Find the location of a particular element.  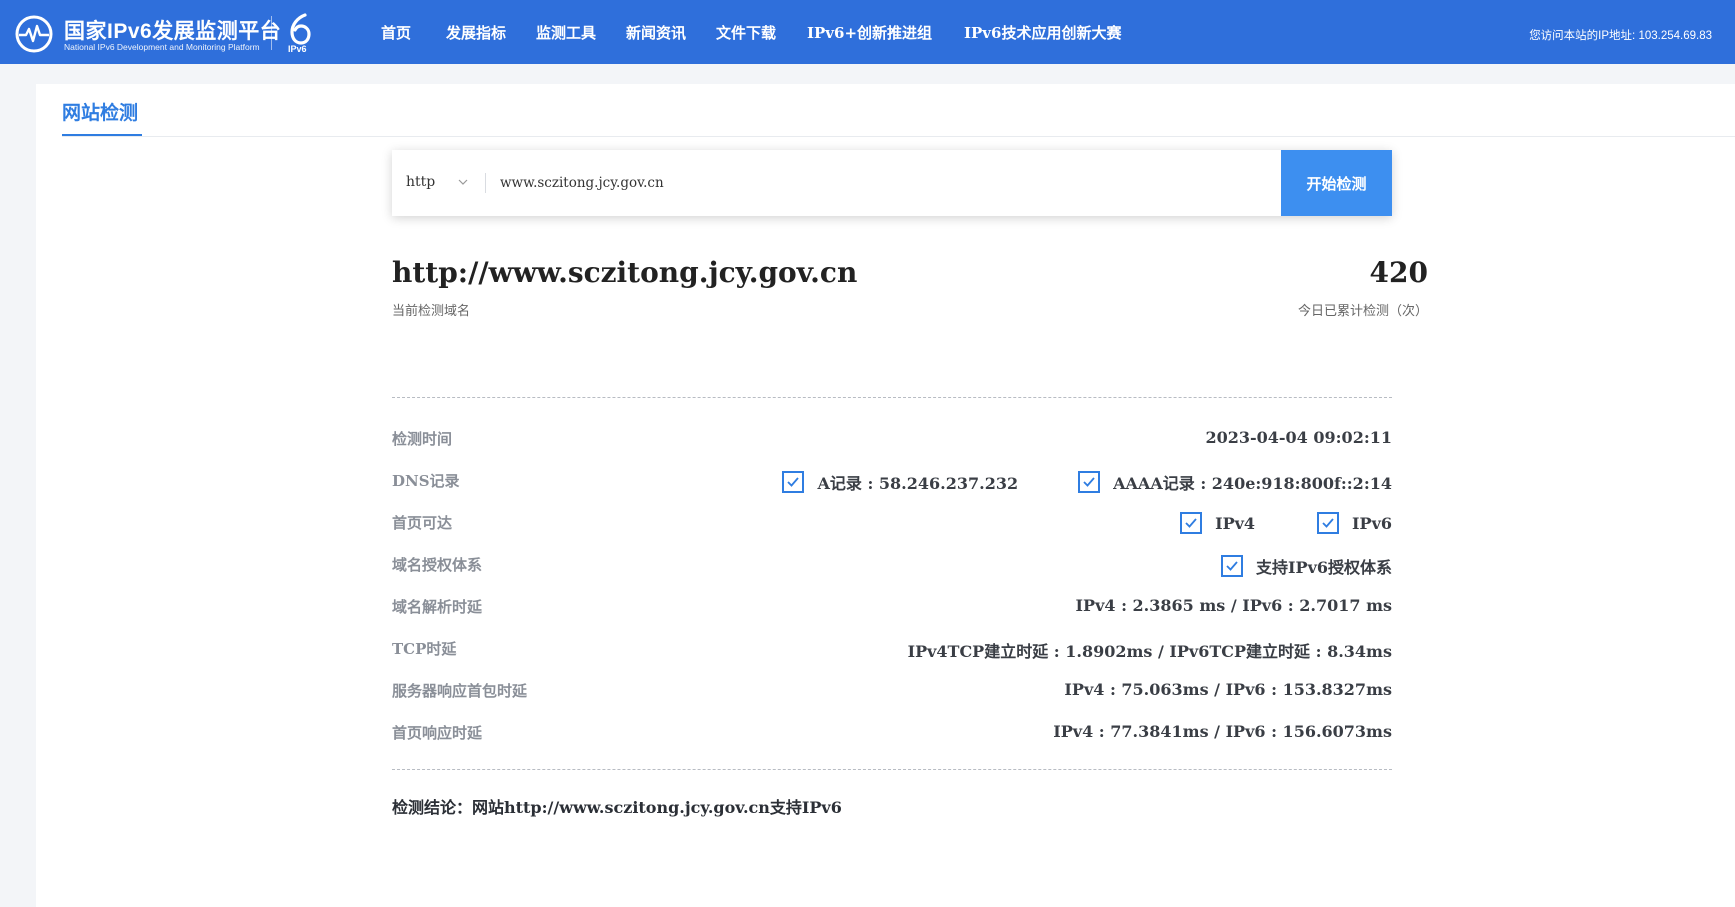

row-label: 服务器响应首包时延 is located at coordinates (460, 691).